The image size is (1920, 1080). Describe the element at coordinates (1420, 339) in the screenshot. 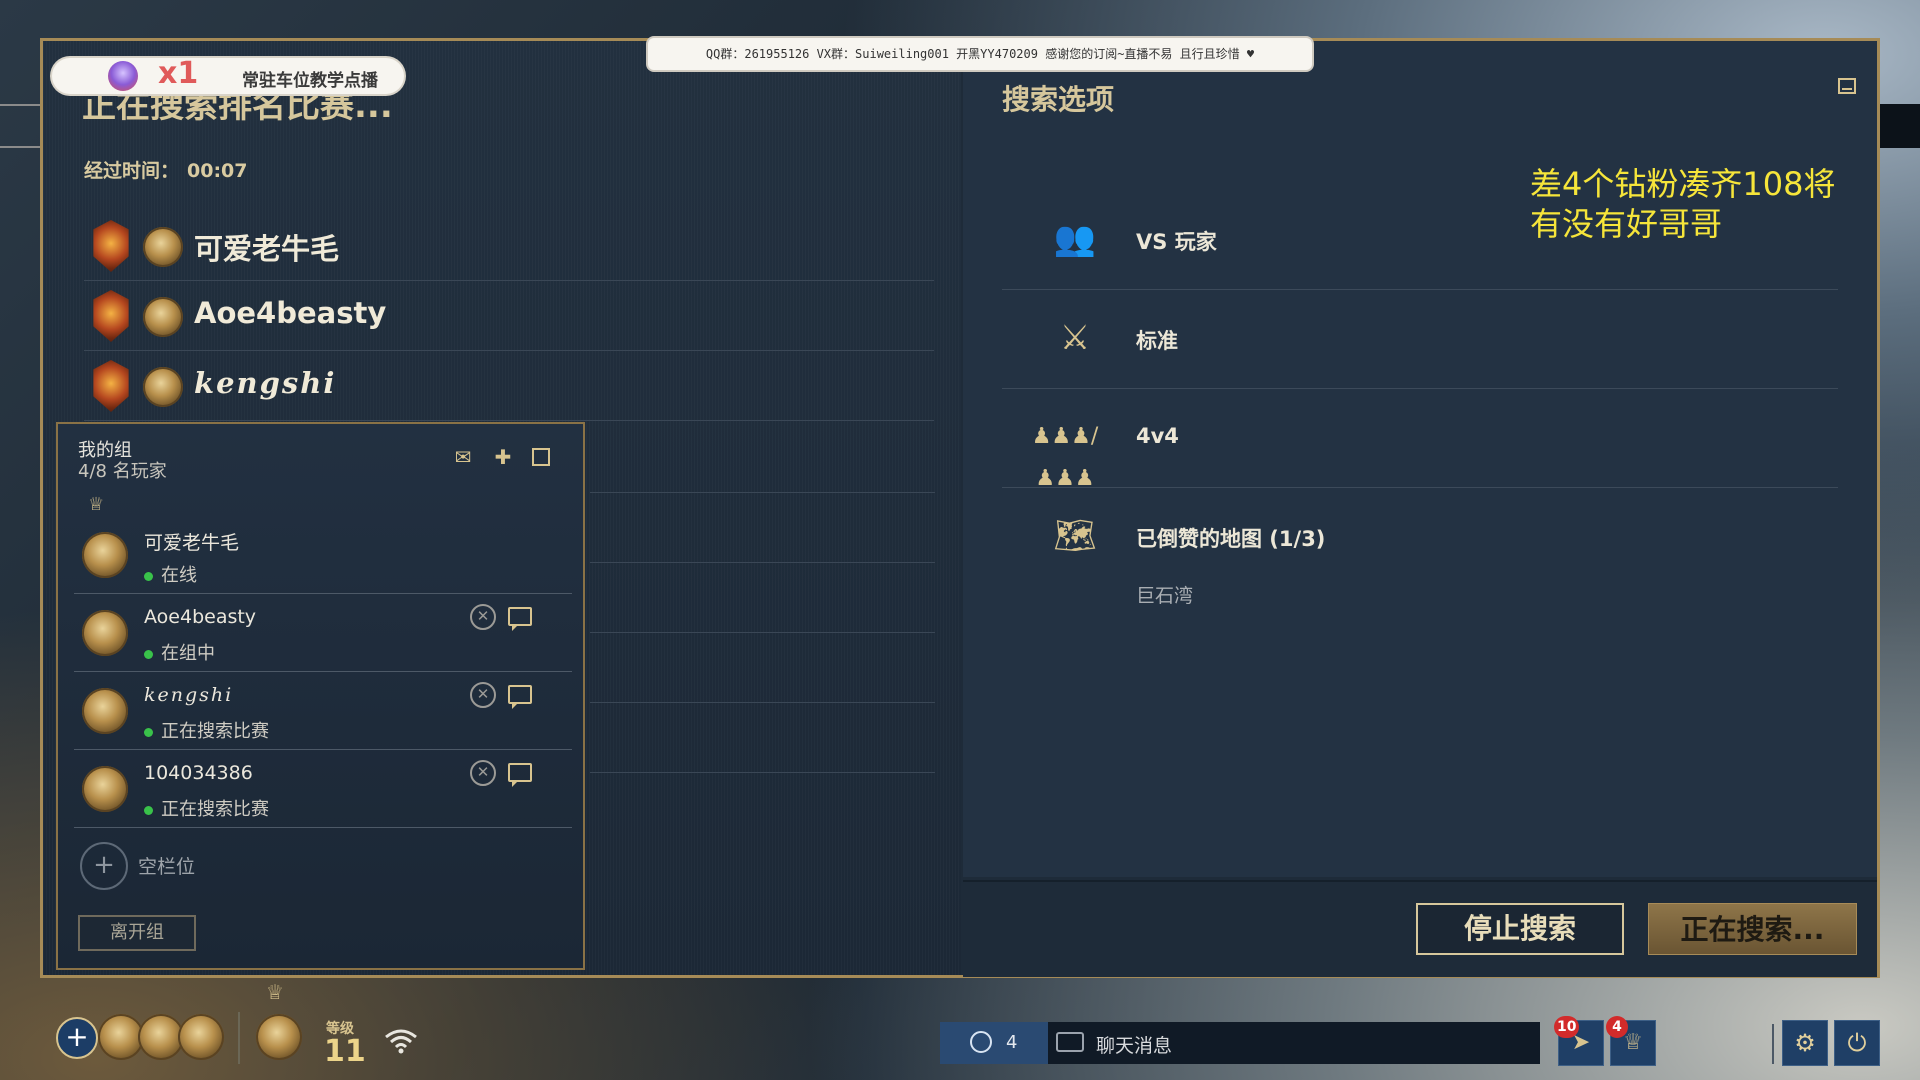

I see `option-row: ⚔ 标准` at that location.